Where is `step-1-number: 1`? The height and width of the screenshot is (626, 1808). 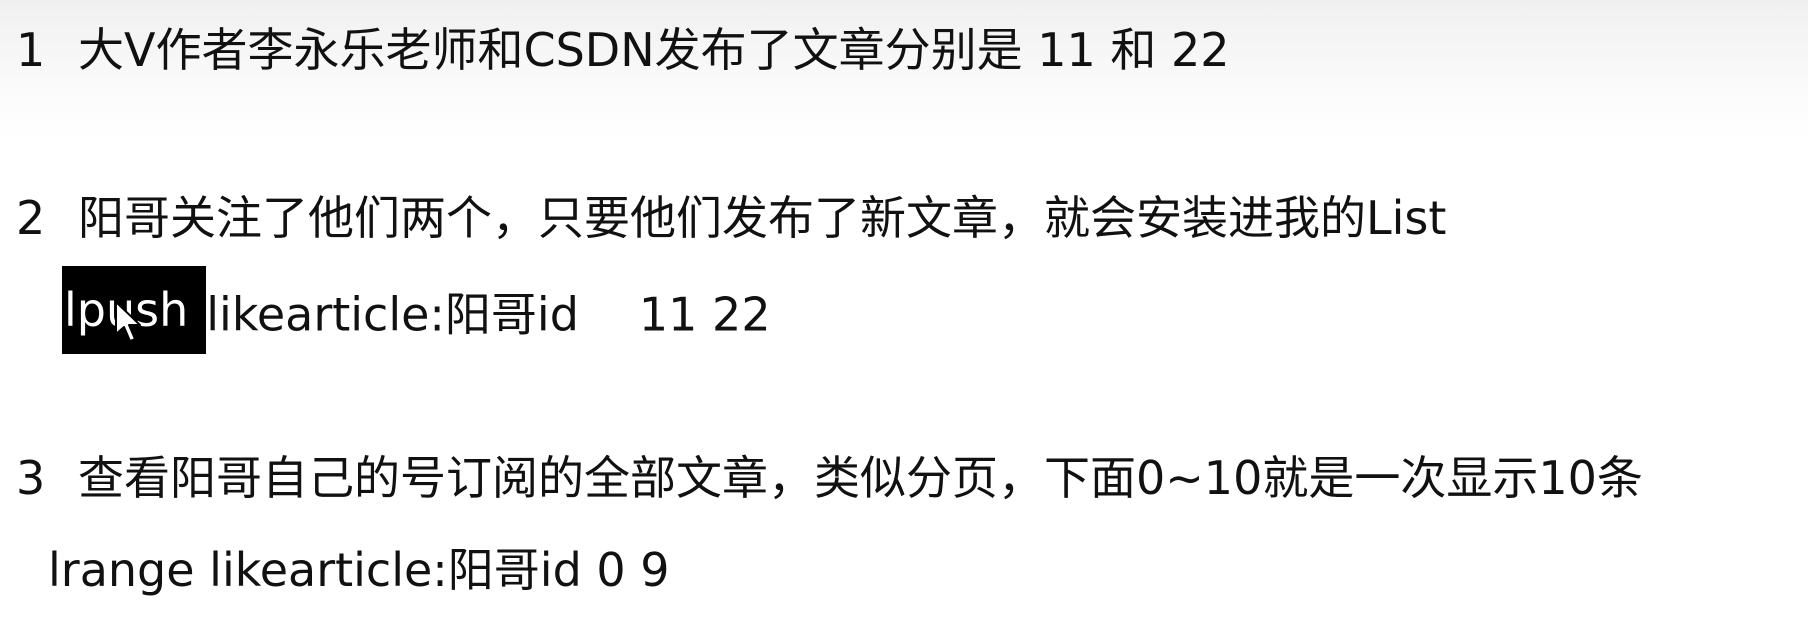 step-1-number: 1 is located at coordinates (31, 50).